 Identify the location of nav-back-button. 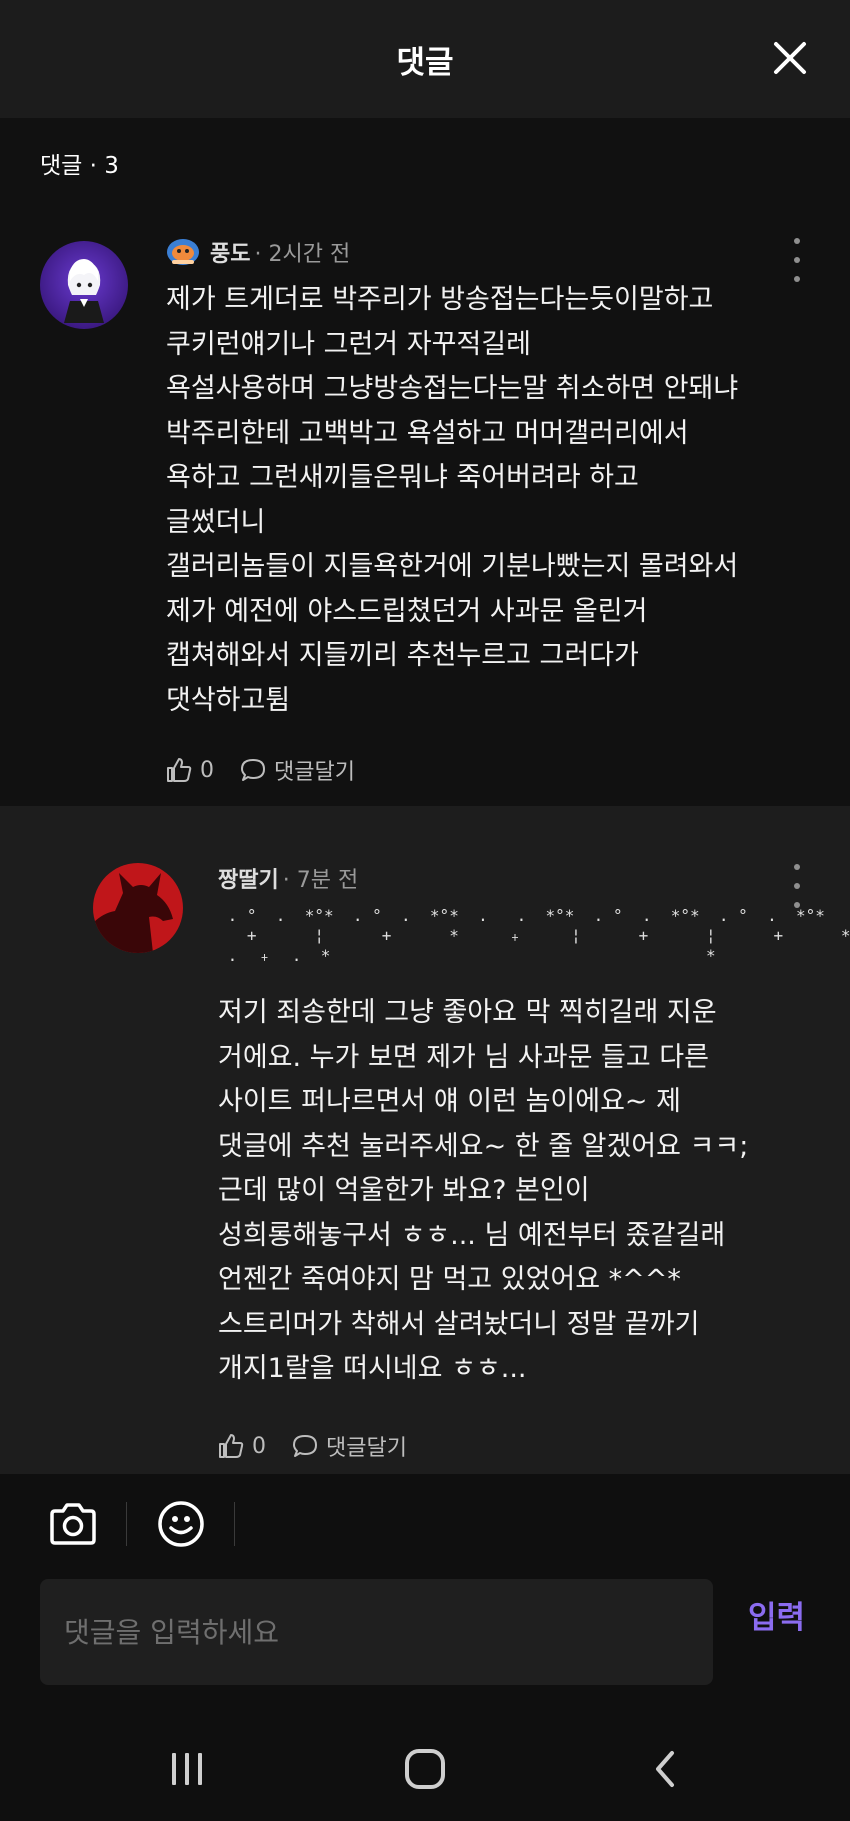
(665, 1769).